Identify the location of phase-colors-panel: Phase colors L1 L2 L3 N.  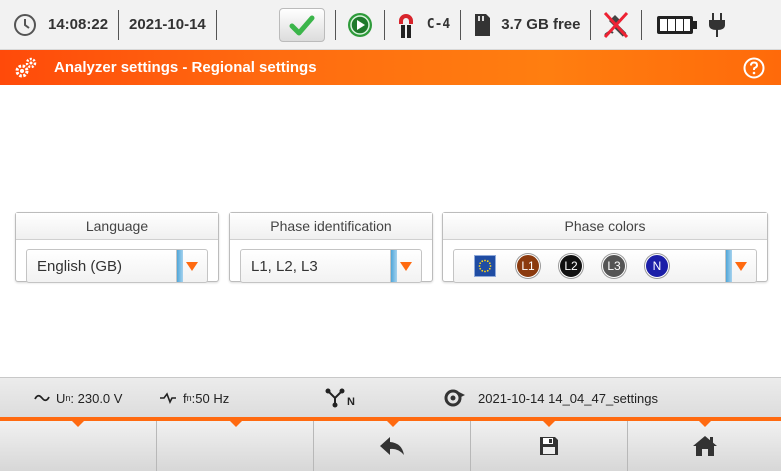
(605, 247).